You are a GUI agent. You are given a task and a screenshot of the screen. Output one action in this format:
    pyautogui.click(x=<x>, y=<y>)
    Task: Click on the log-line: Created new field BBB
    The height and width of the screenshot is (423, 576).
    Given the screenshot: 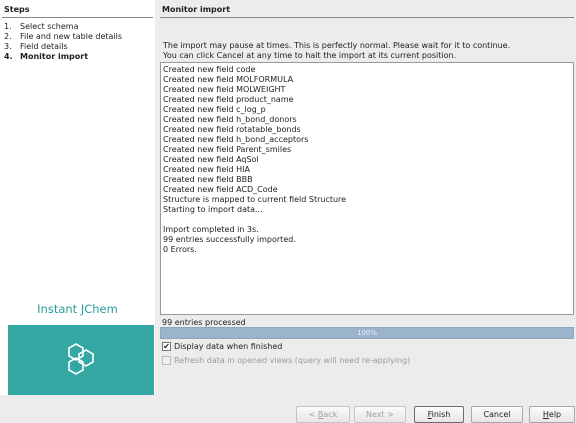 What is the action you would take?
    pyautogui.click(x=208, y=179)
    